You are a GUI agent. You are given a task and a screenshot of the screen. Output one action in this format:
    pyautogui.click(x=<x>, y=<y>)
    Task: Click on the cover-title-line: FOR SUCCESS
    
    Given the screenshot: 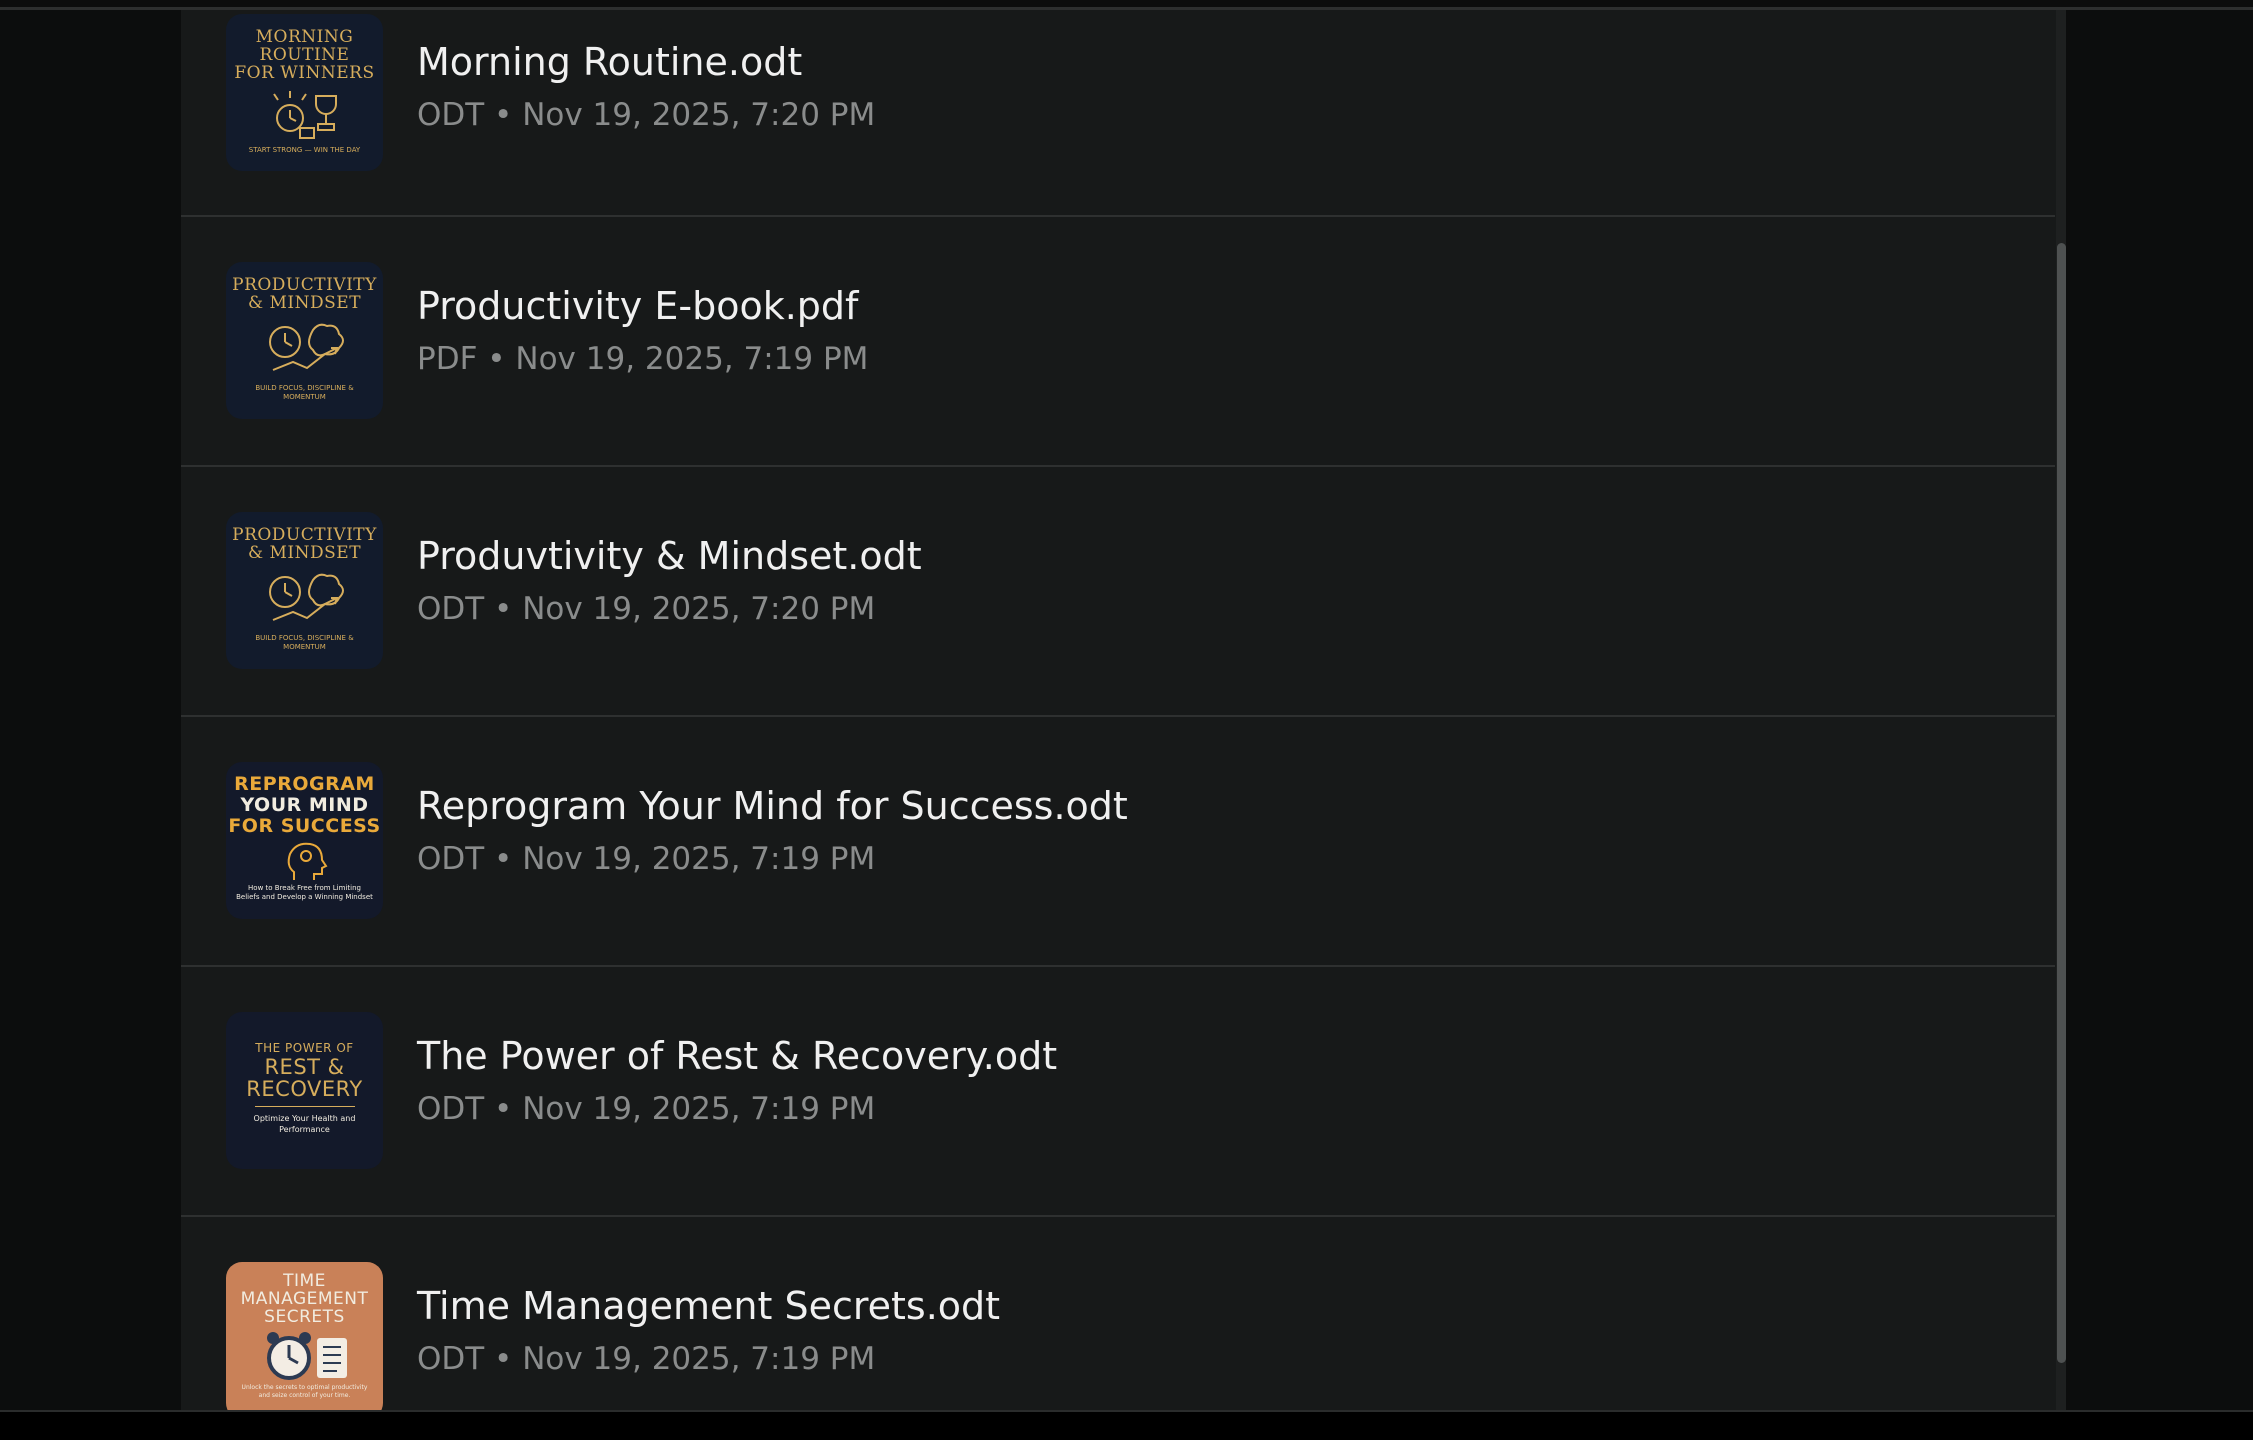 What is the action you would take?
    pyautogui.click(x=304, y=826)
    